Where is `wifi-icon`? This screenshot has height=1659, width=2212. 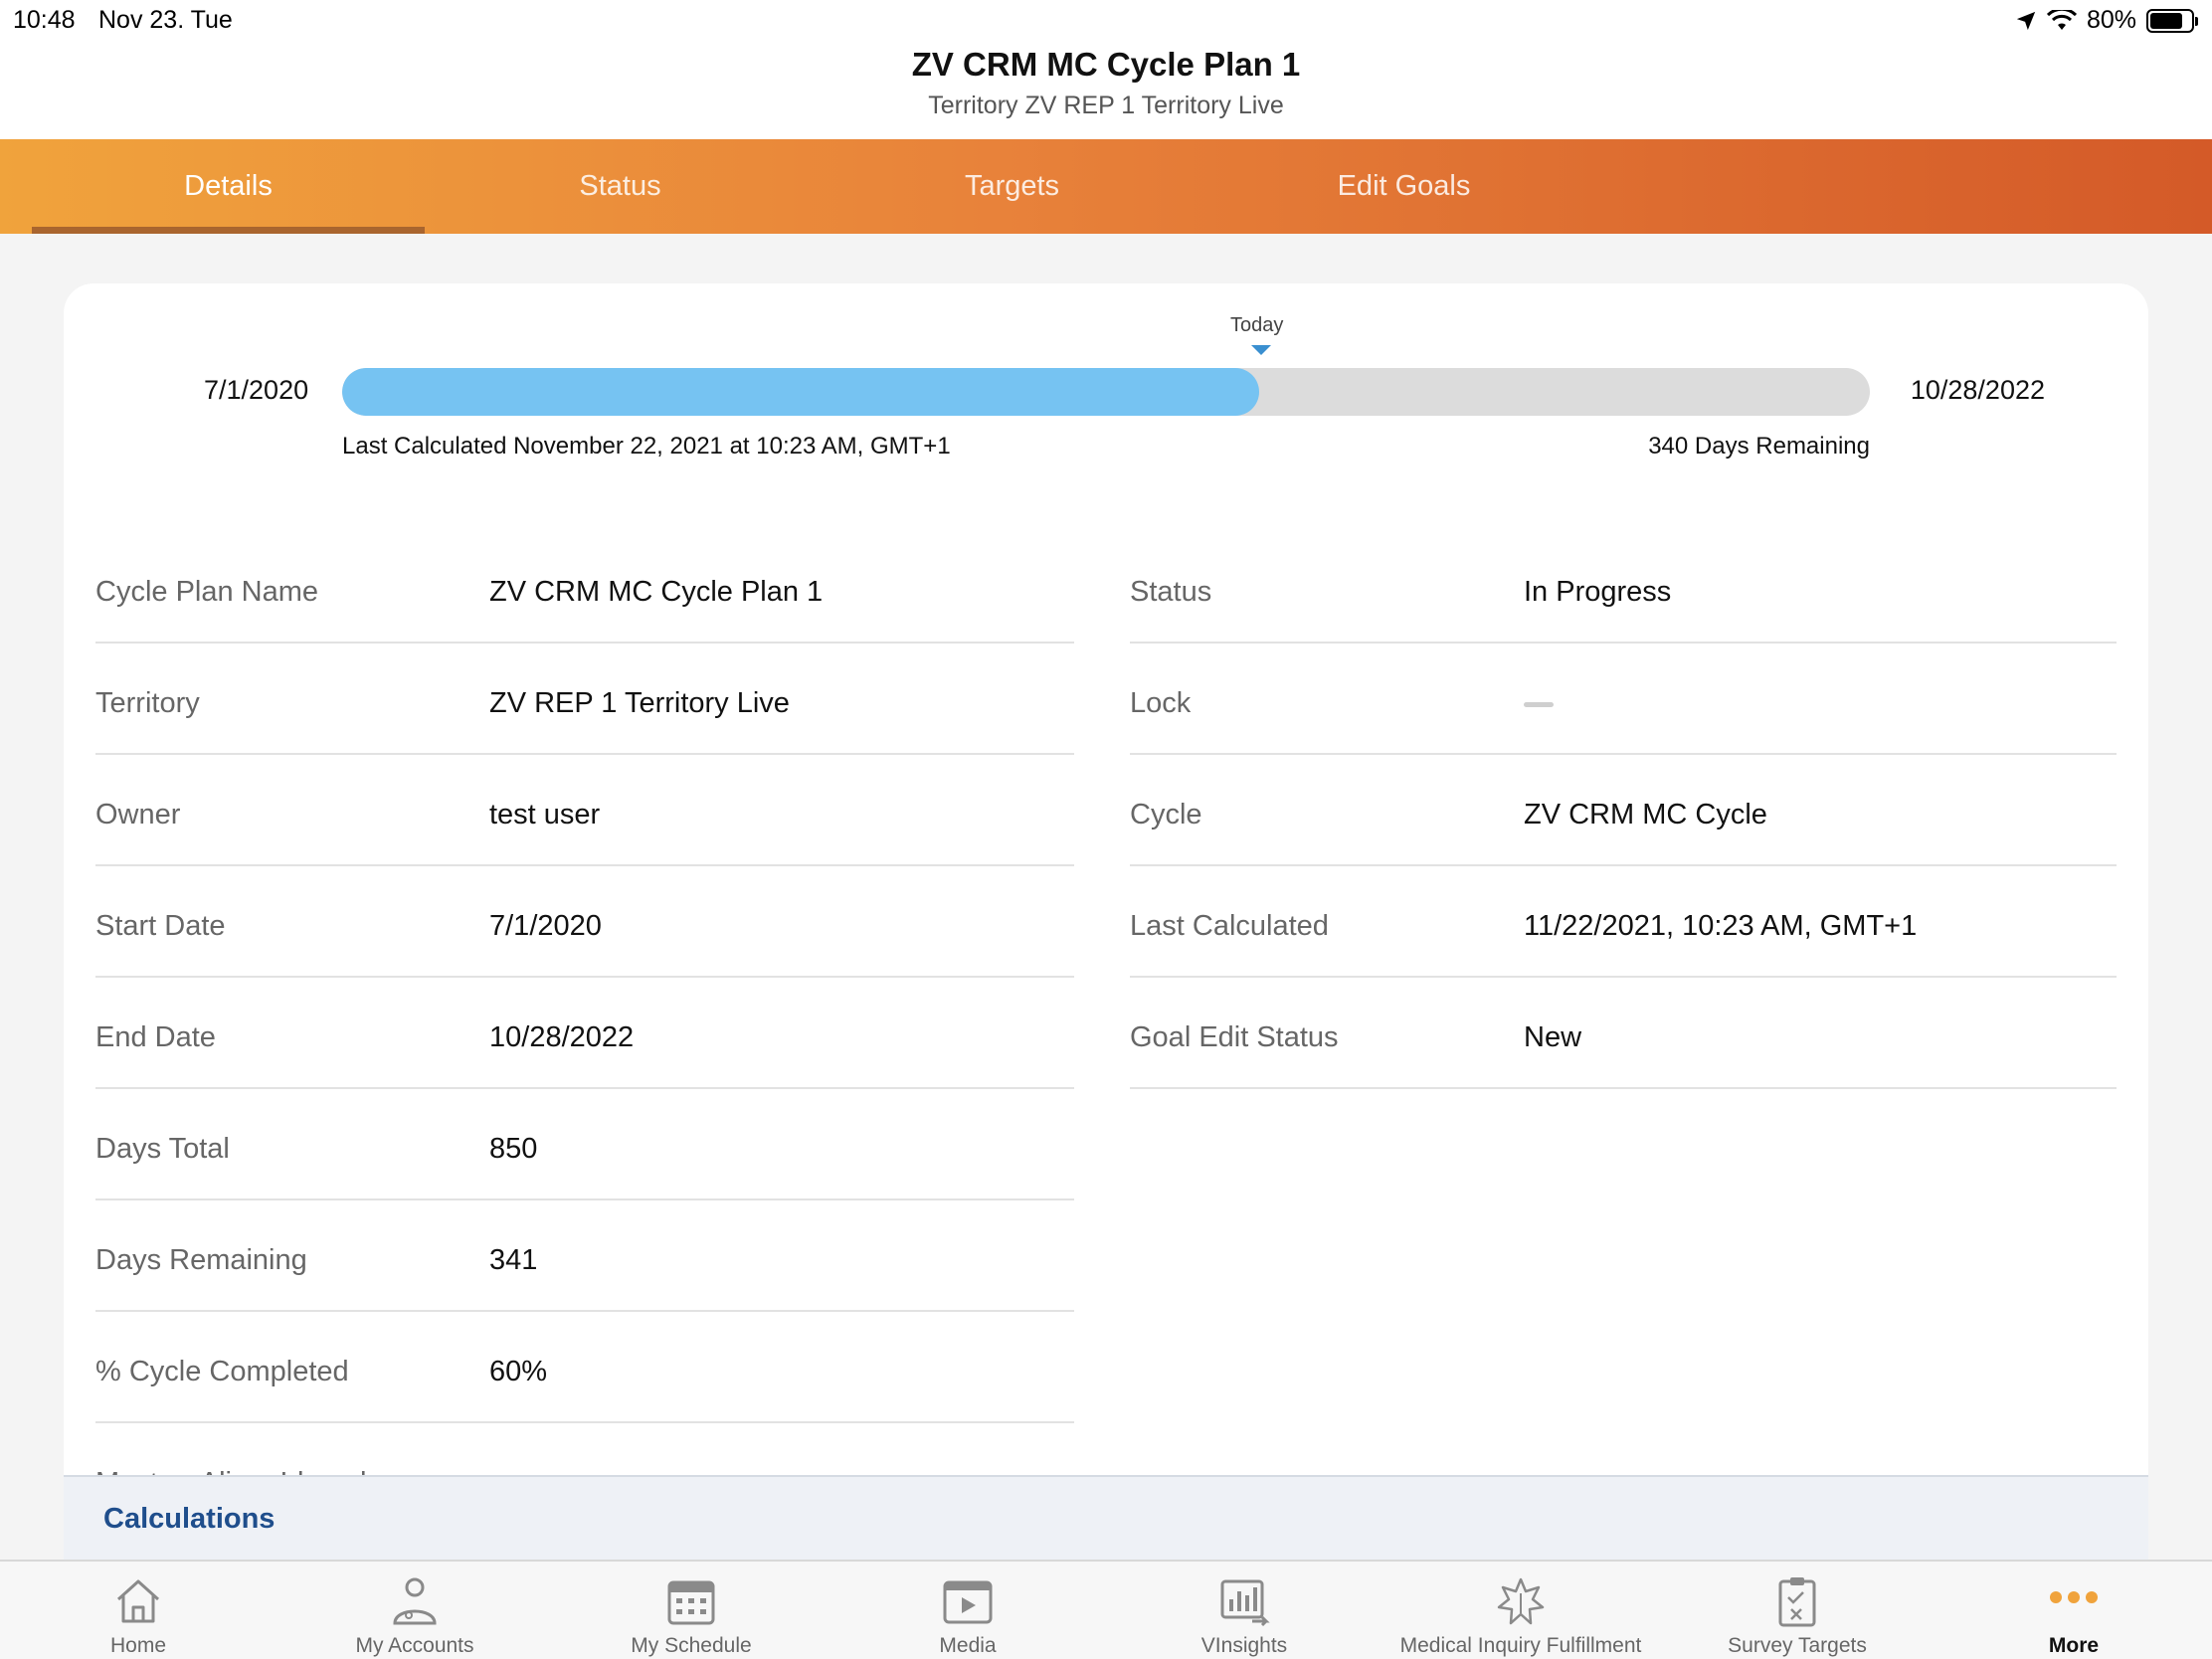
wifi-icon is located at coordinates (2061, 19).